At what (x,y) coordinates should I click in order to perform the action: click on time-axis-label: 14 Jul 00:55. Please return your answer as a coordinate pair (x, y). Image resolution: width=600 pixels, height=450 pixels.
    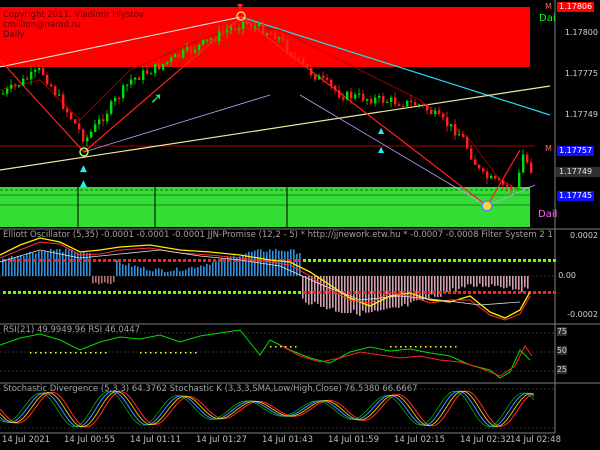
    Looking at the image, I should click on (89, 440).